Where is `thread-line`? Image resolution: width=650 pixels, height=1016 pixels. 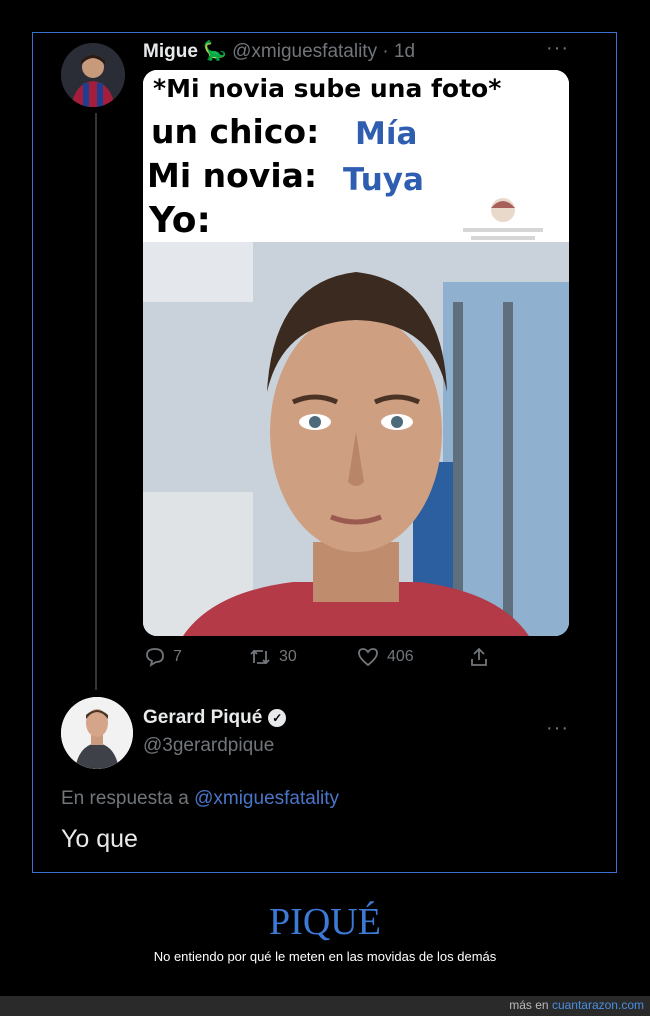 thread-line is located at coordinates (96, 401).